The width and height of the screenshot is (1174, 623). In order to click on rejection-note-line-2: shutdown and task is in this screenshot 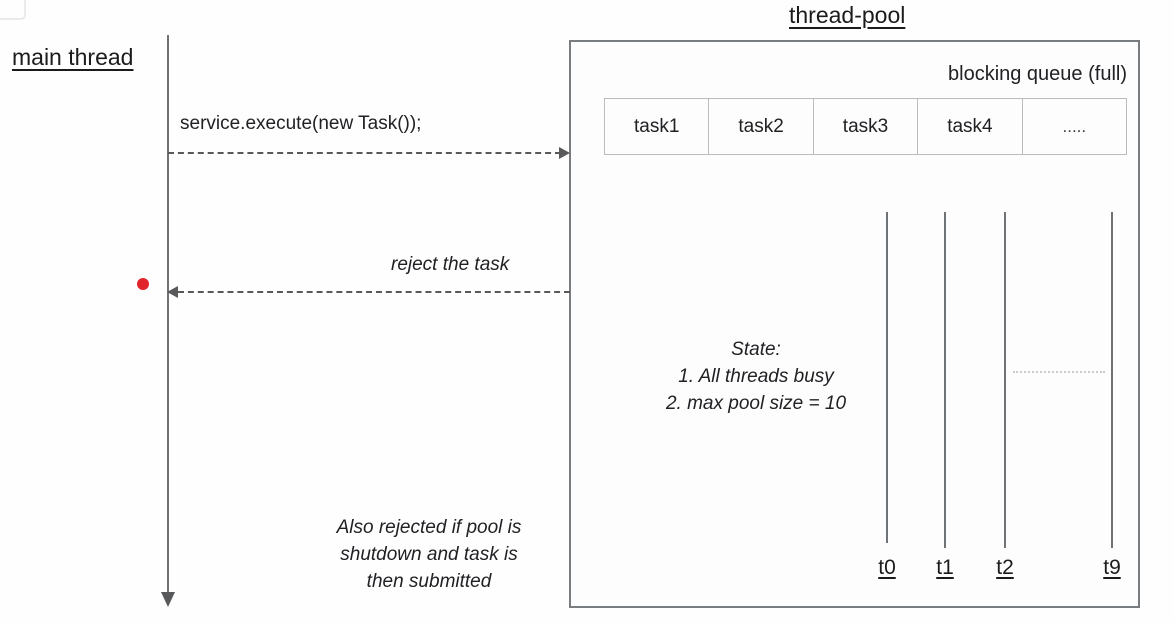, I will do `click(429, 554)`.